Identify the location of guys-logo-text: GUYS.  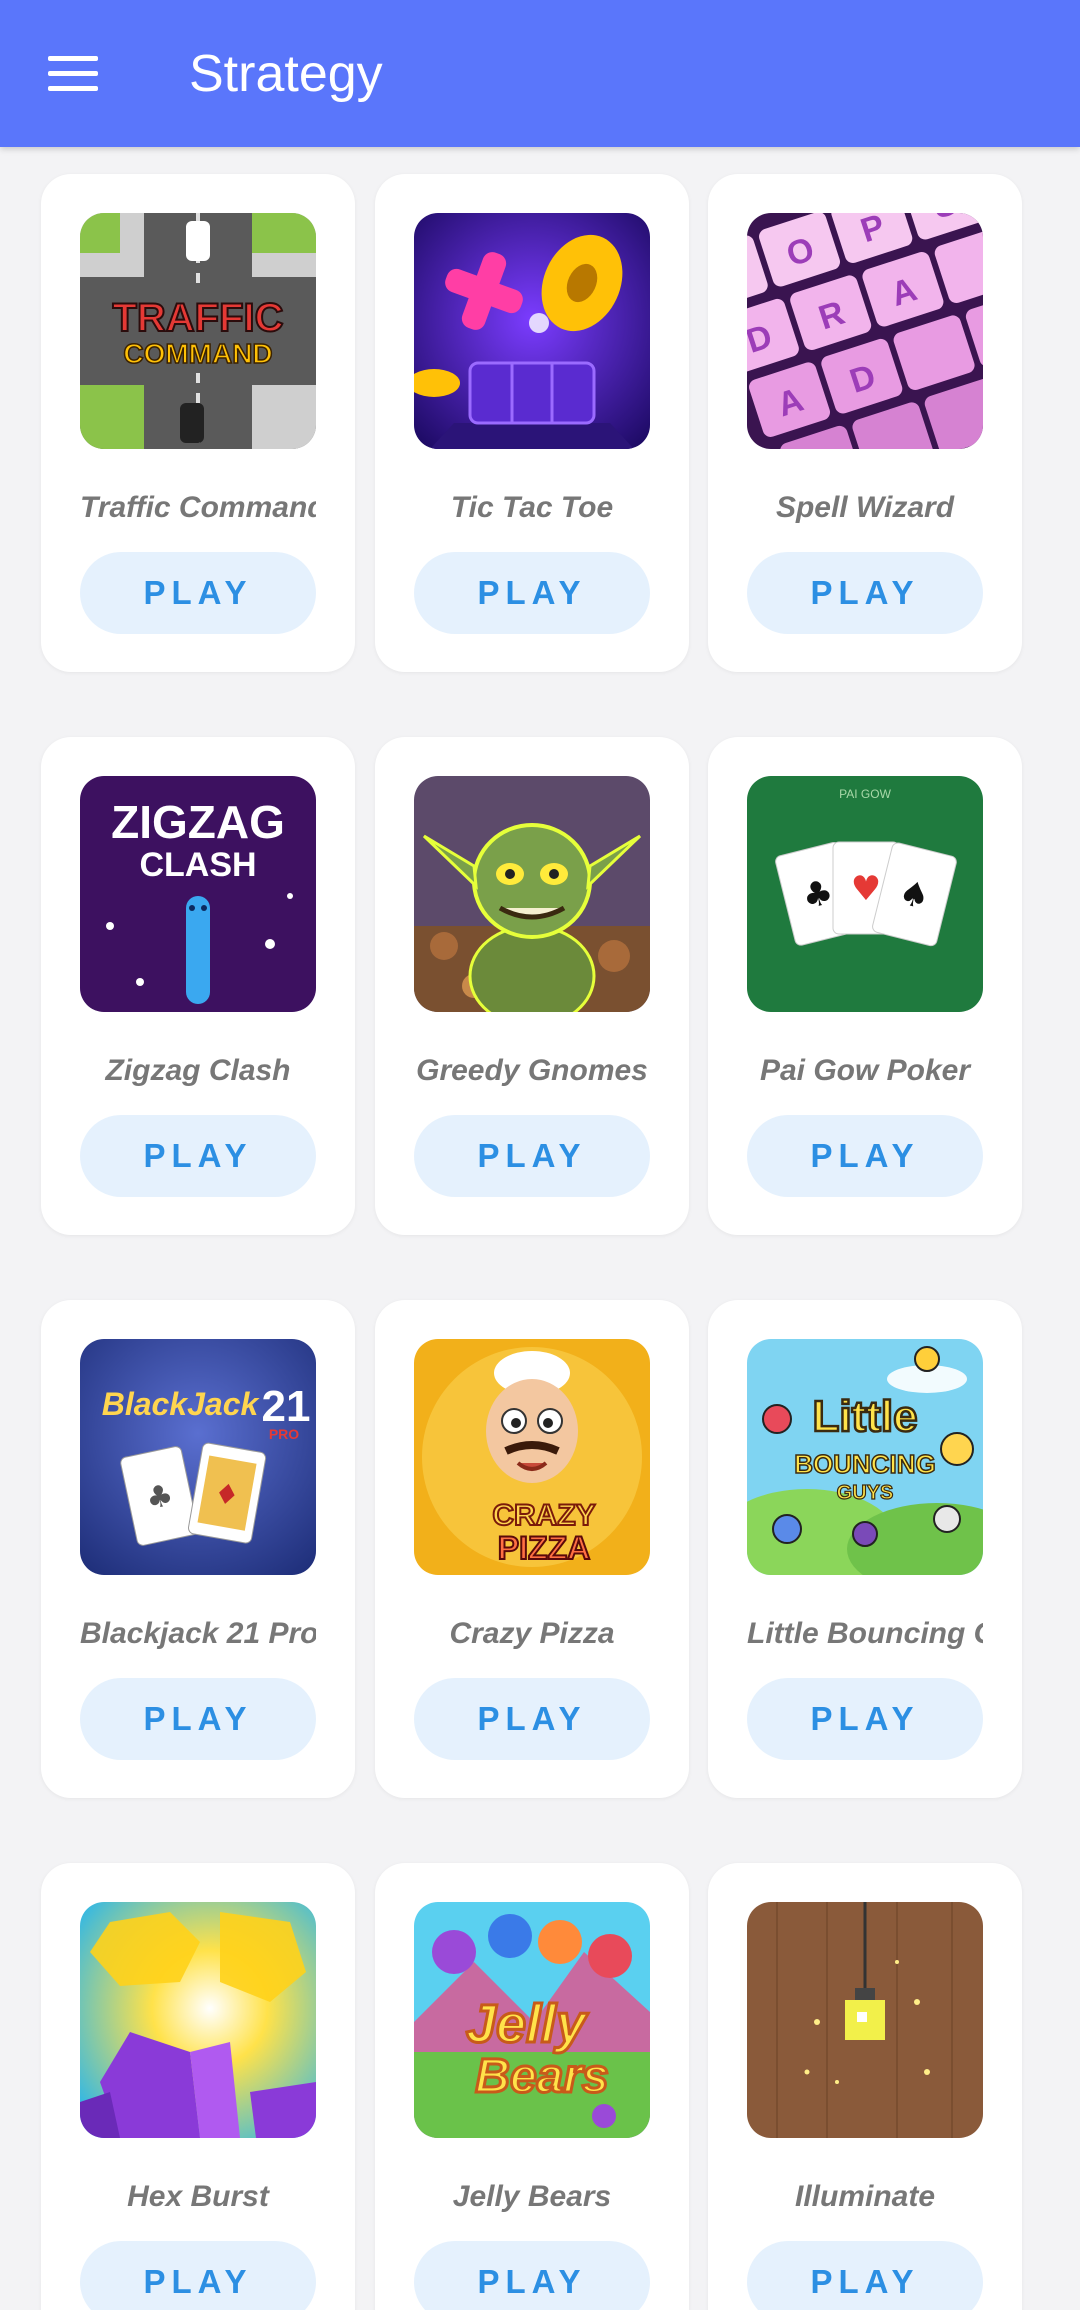
(865, 1493).